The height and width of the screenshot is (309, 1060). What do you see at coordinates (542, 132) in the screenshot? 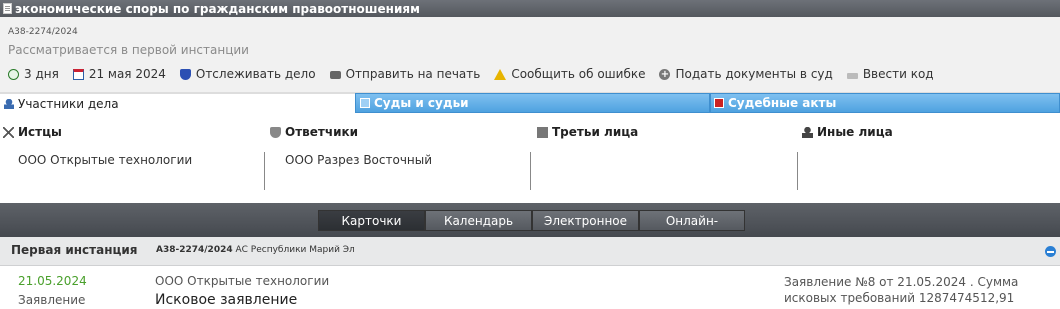
I see `building-icon` at bounding box center [542, 132].